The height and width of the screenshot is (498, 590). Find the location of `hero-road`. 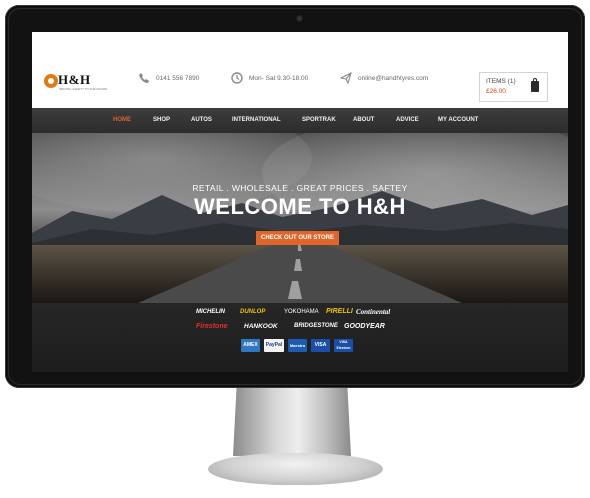

hero-road is located at coordinates (300, 270).